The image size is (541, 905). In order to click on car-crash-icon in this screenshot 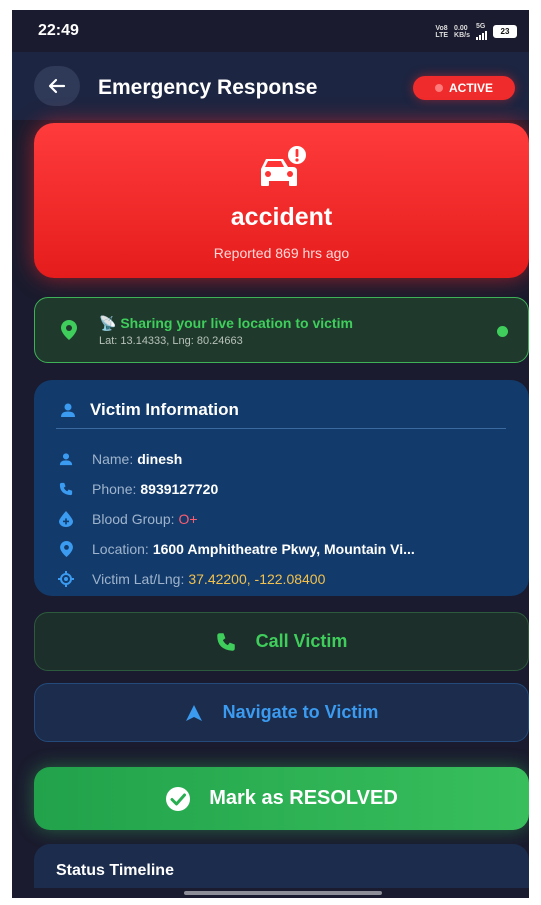, I will do `click(283, 166)`.